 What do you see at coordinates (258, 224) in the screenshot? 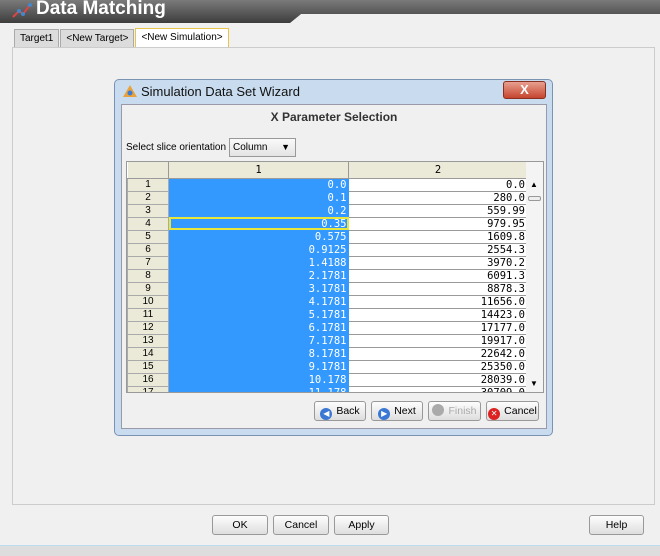
I see `table-cell: 0.35` at bounding box center [258, 224].